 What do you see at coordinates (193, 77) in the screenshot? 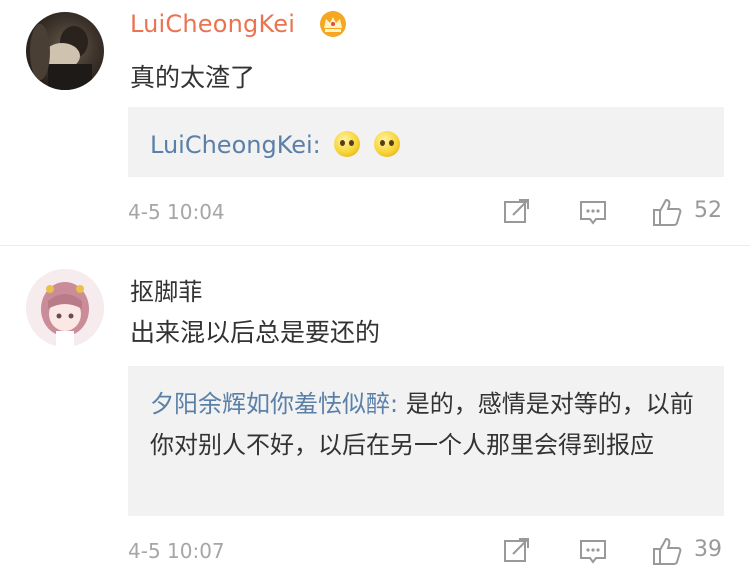
I see `comment-text: 真的太渣了` at bounding box center [193, 77].